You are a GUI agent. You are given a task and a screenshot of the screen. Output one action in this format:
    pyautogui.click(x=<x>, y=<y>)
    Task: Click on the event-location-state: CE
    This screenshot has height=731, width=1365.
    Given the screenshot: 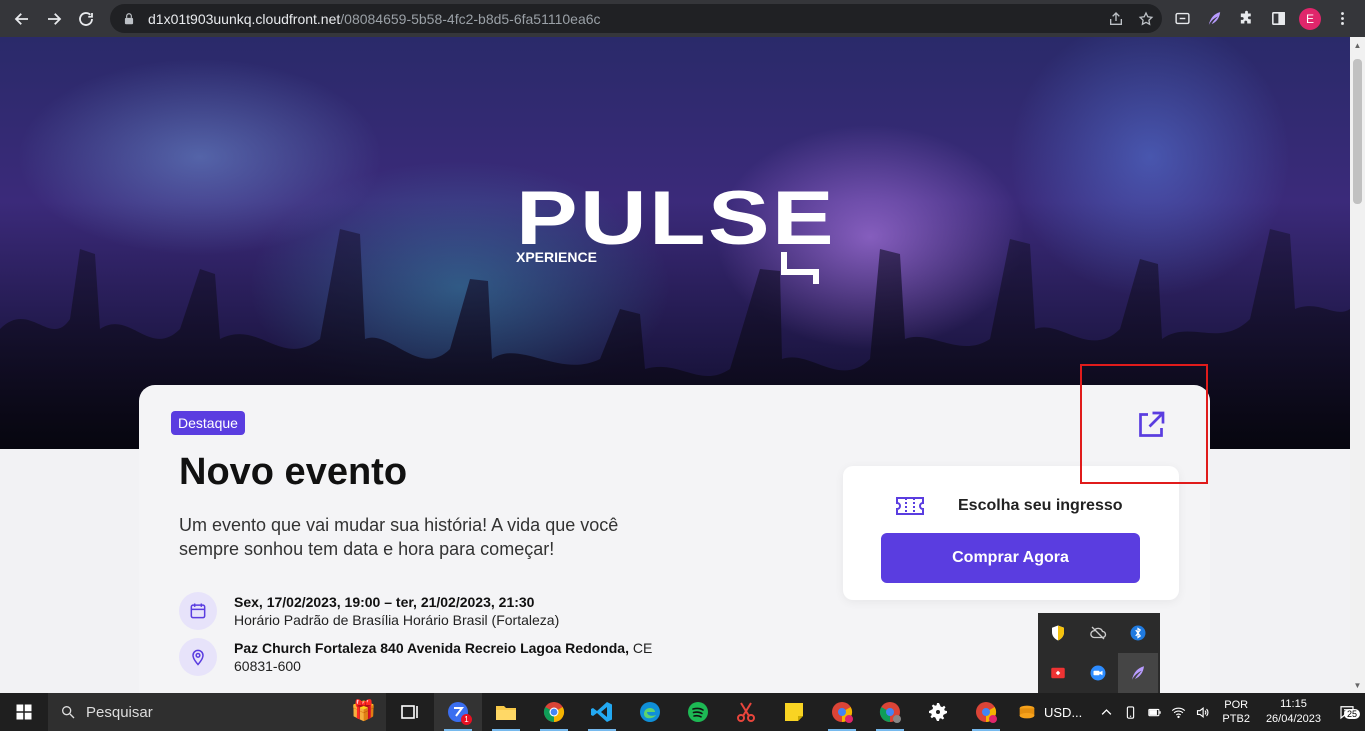 What is the action you would take?
    pyautogui.click(x=640, y=648)
    